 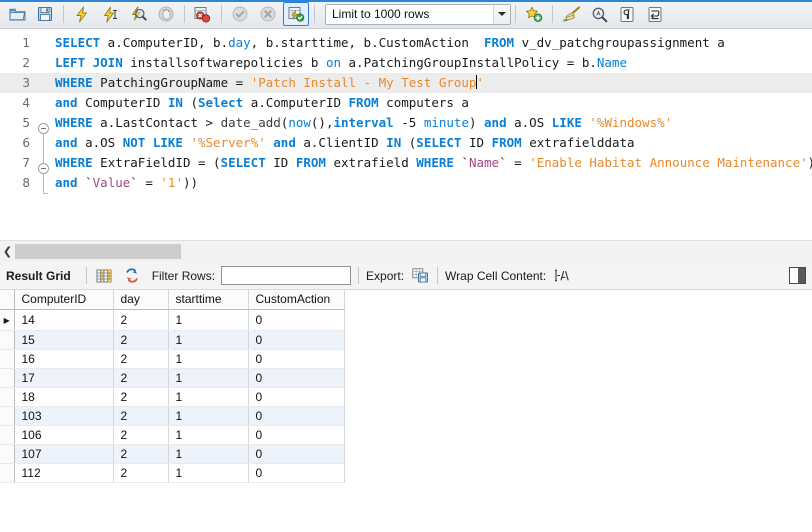 I want to click on auto-commit-icon, so click(x=296, y=14).